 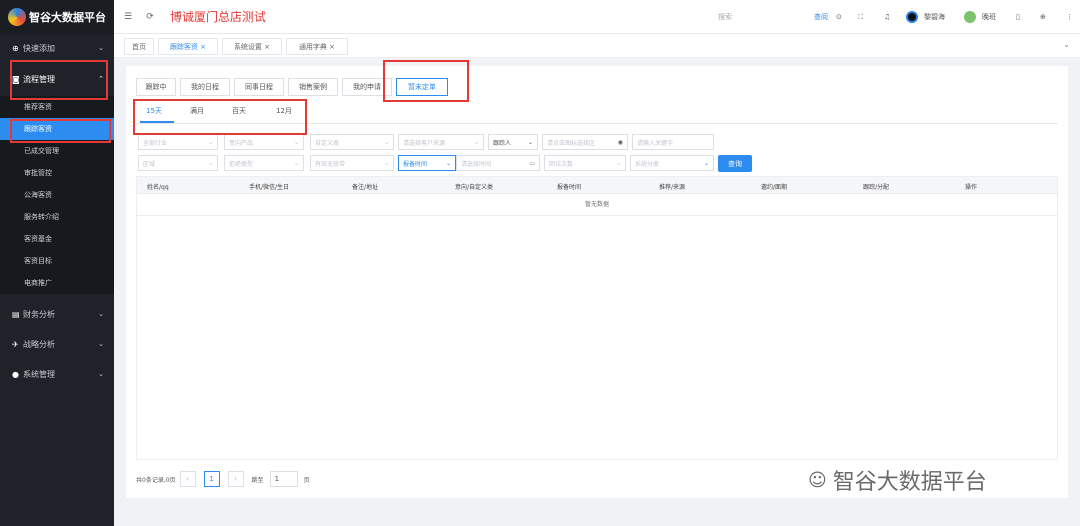 I want to click on time-tab-15d: 15天, so click(x=154, y=111).